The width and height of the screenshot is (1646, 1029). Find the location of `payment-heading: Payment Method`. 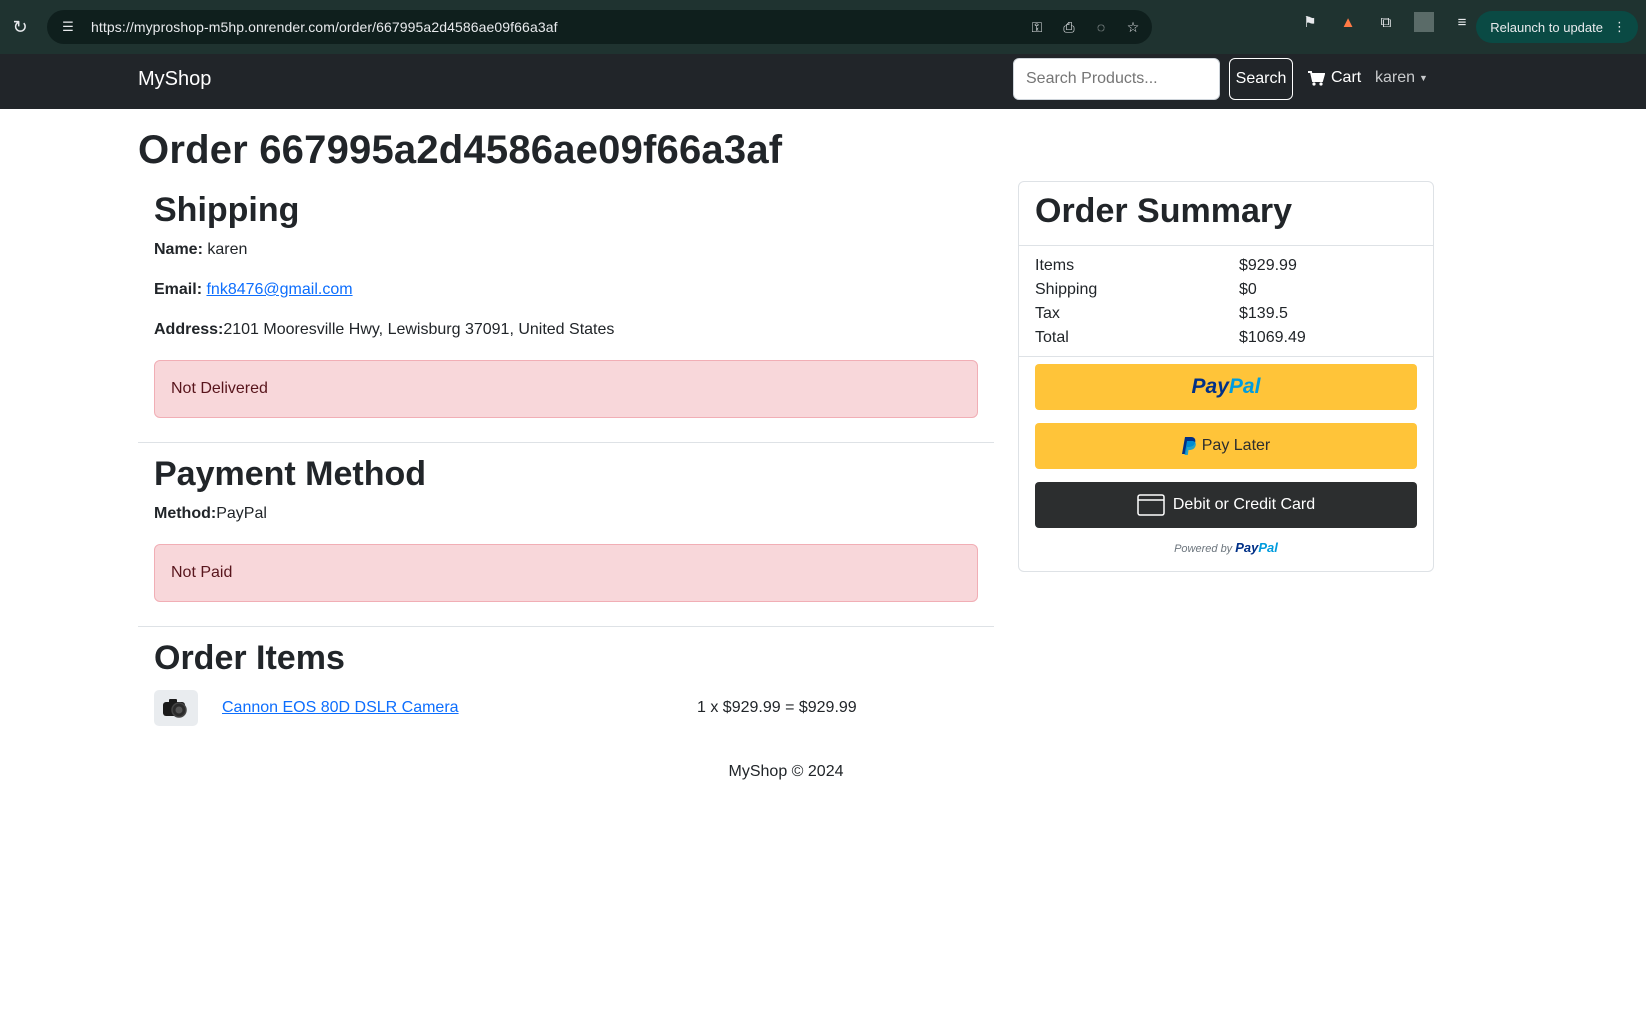

payment-heading: Payment Method is located at coordinates (290, 474).